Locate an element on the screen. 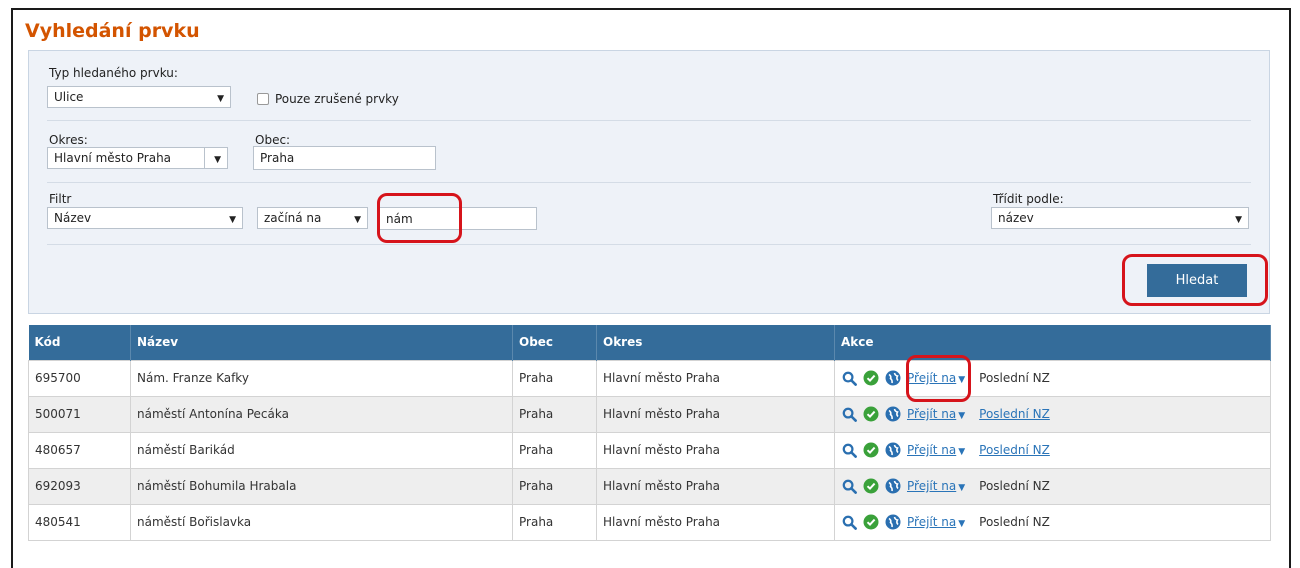 The width and height of the screenshot is (1300, 568). col-header-nazev: Název is located at coordinates (321, 342).